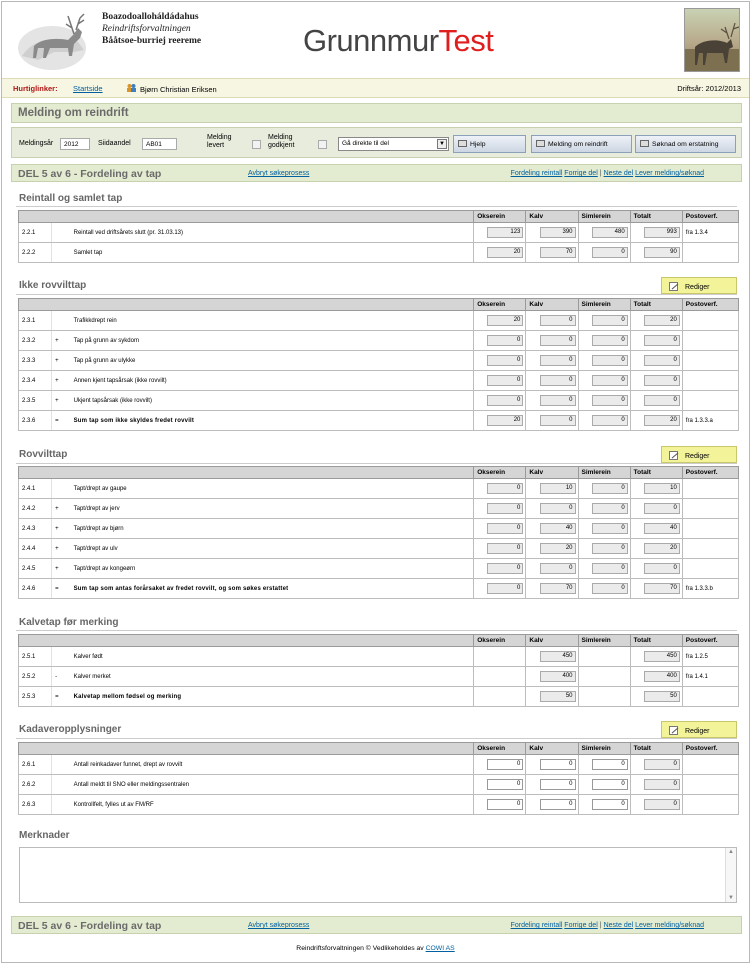 The height and width of the screenshot is (964, 752). Describe the element at coordinates (270, 696) in the screenshot. I see `row-label: Kalvetap mellom fødsel og merking` at that location.